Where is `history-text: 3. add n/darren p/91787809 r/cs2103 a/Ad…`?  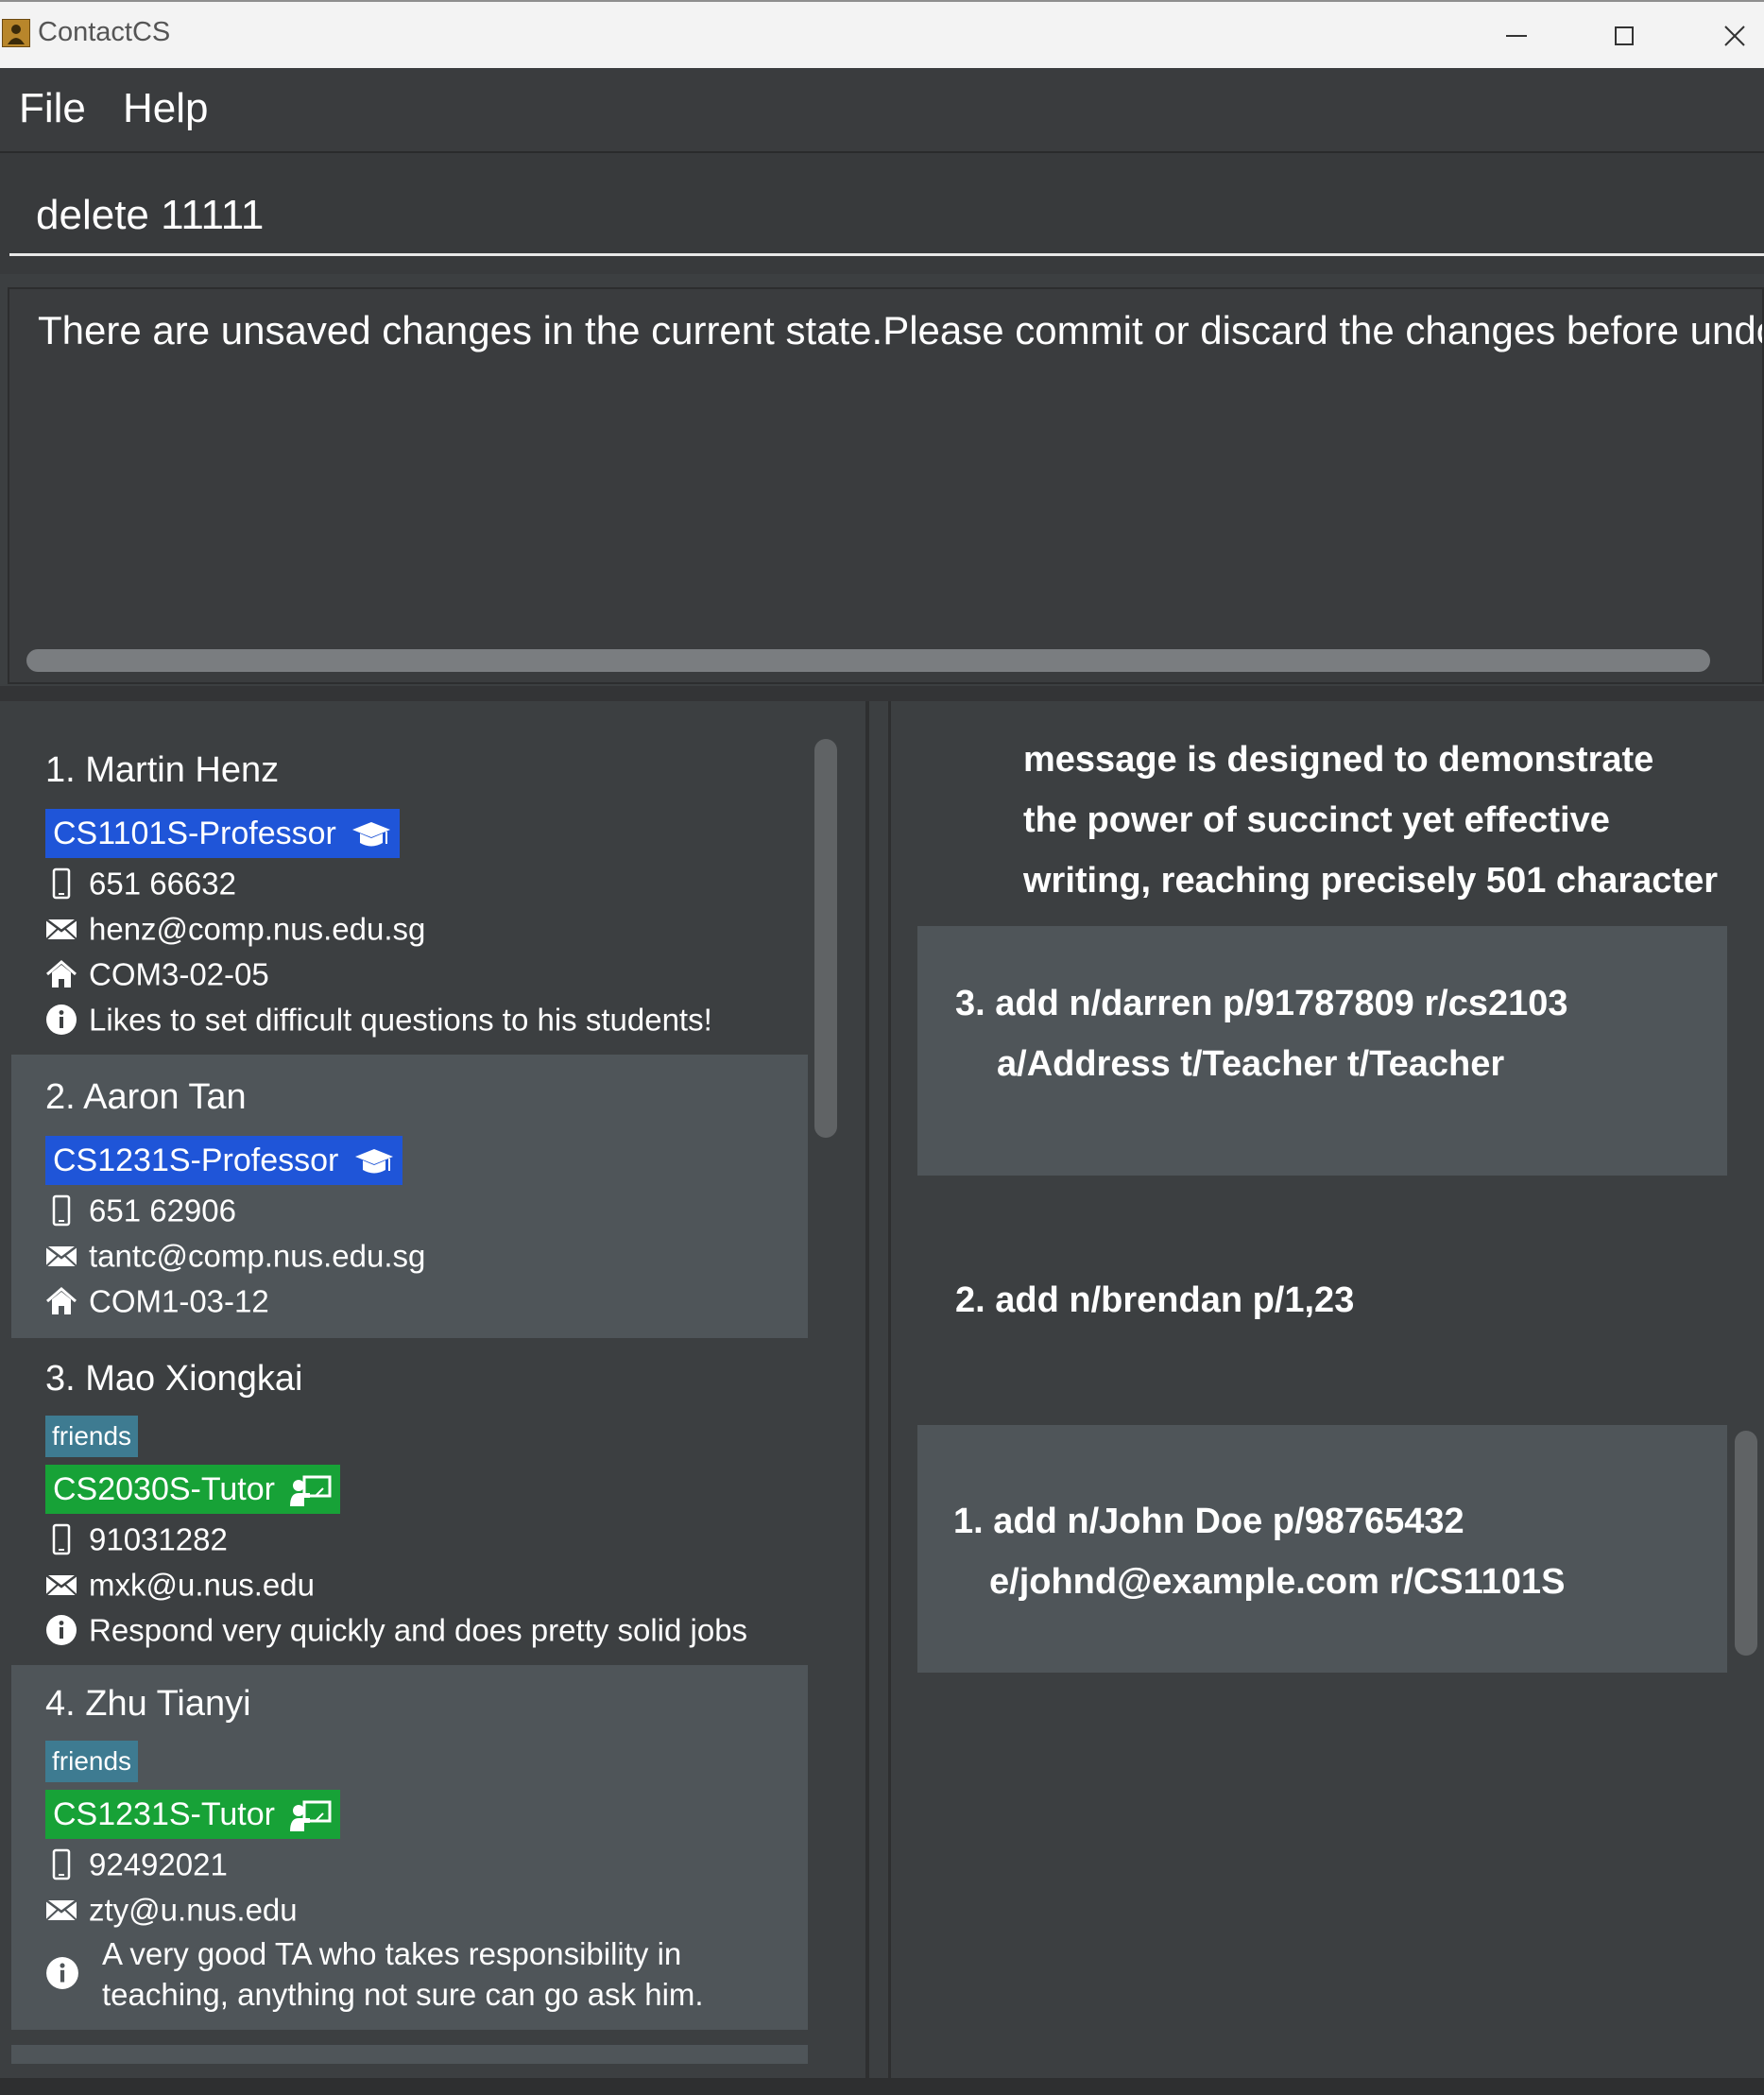
history-text: 3. add n/darren p/91787809 r/cs2103 a/Ad… is located at coordinates (1261, 1034).